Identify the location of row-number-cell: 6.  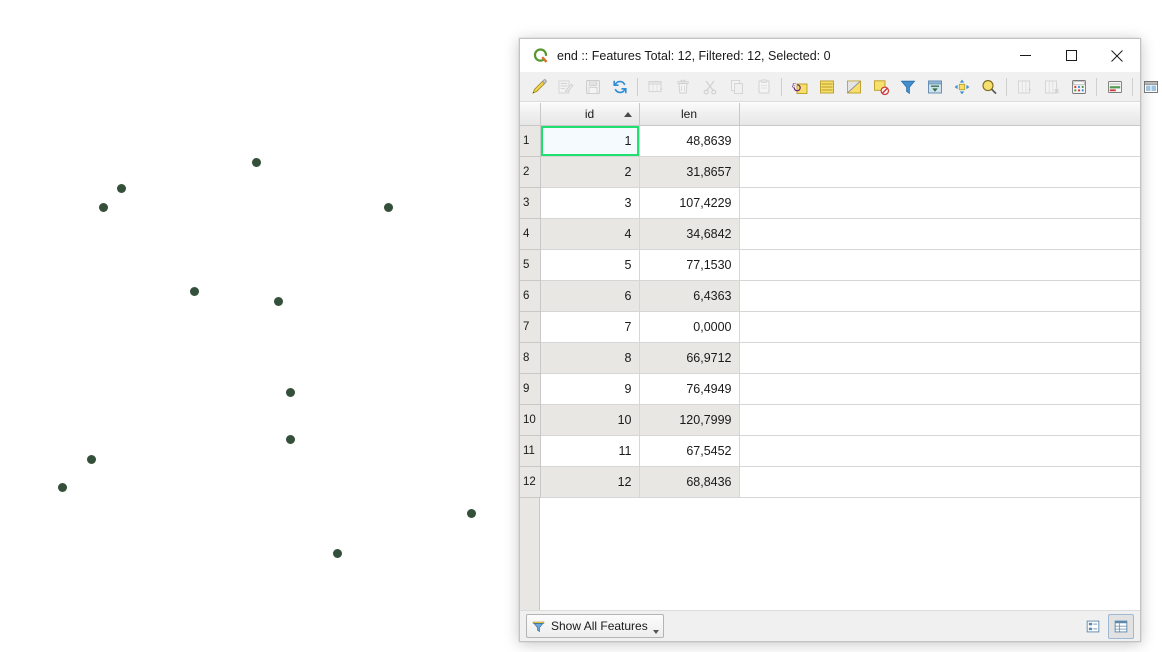
(530, 296).